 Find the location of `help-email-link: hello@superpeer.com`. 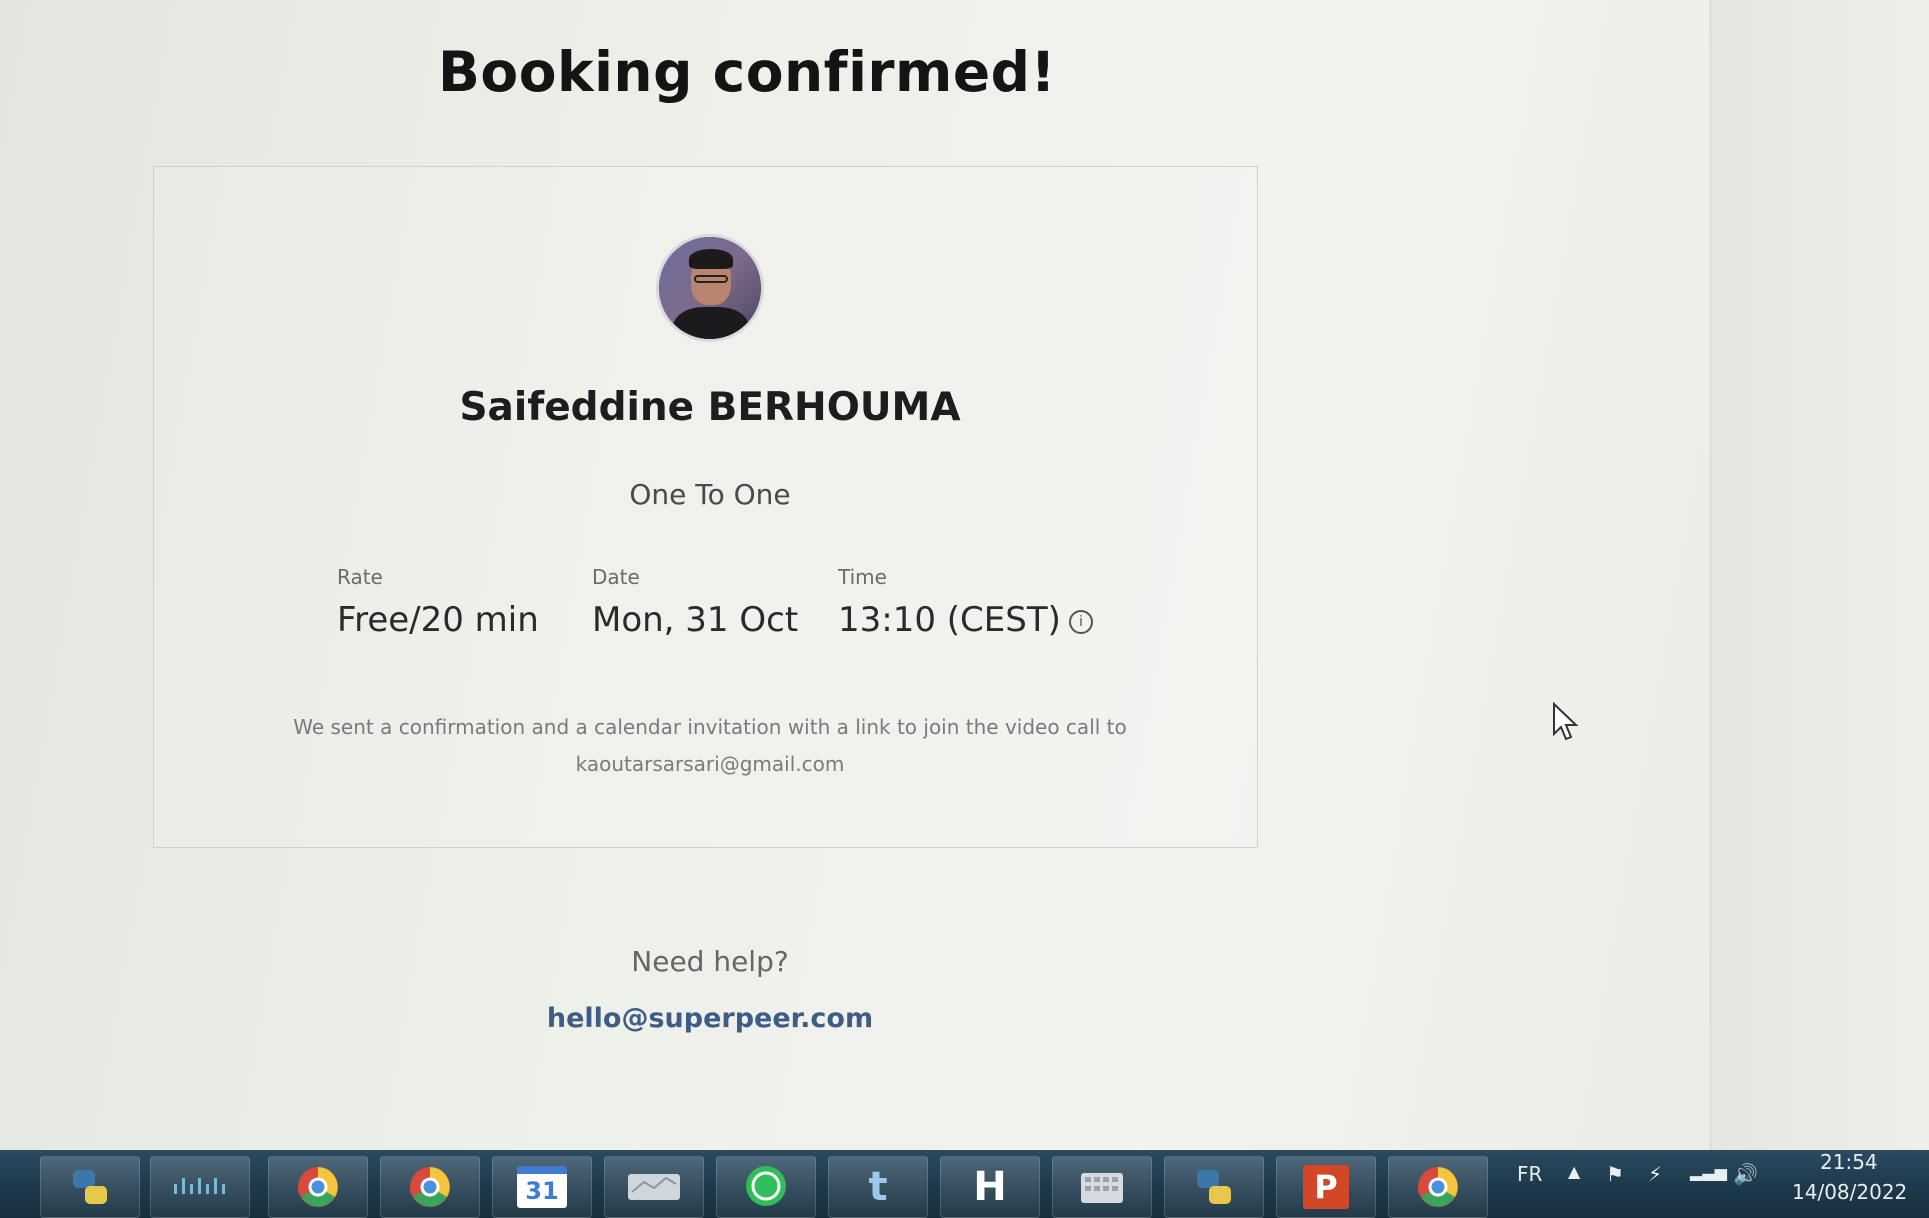

help-email-link: hello@superpeer.com is located at coordinates (710, 1018).